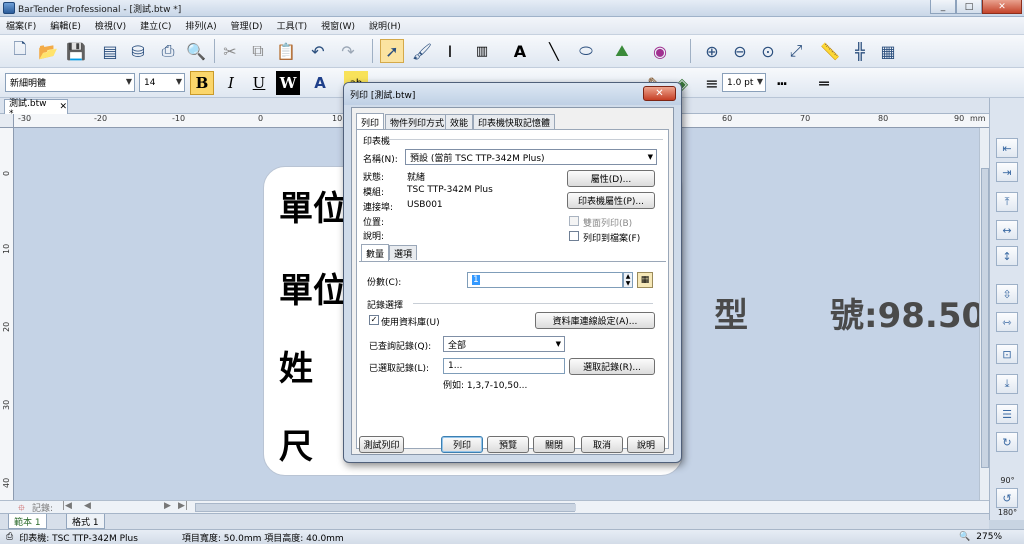 This screenshot has height=544, width=1024. Describe the element at coordinates (381, 444) in the screenshot. I see `test-print-button: 測試列印` at that location.